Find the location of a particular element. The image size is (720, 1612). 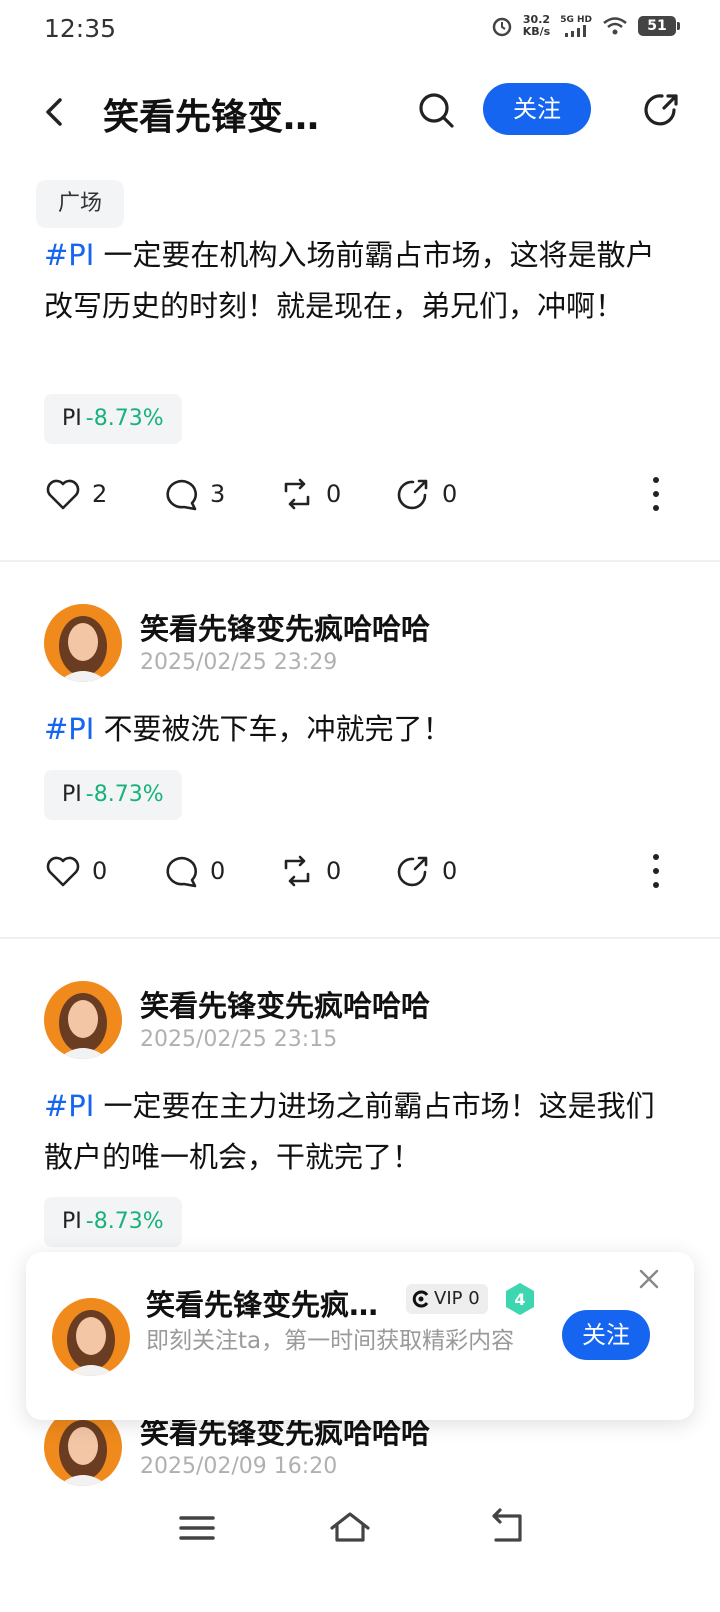

author-row: 笑看先锋变先疯哈哈哈 2025/02/25 23:29 is located at coordinates (364, 644).